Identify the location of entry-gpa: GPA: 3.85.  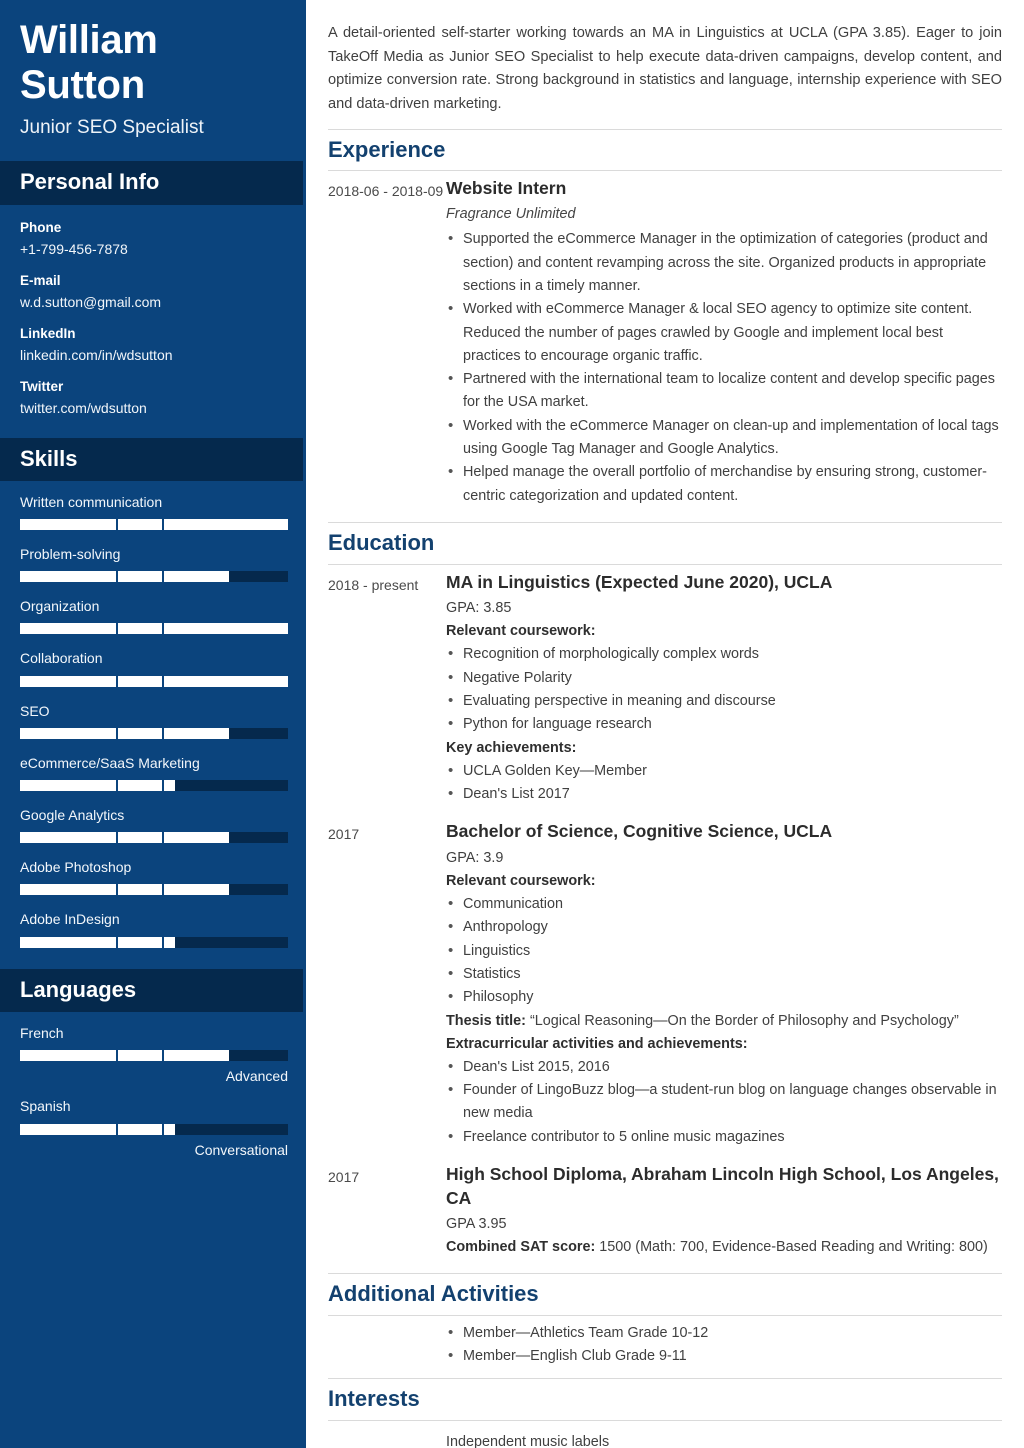
(479, 608).